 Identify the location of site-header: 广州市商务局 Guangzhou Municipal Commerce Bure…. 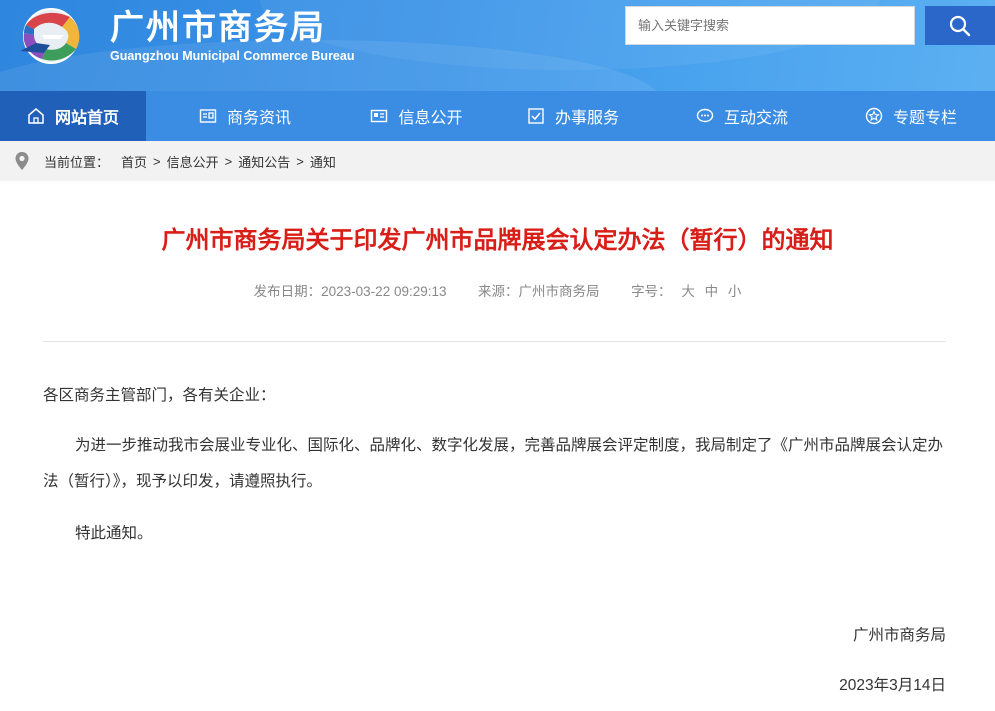
(497, 45).